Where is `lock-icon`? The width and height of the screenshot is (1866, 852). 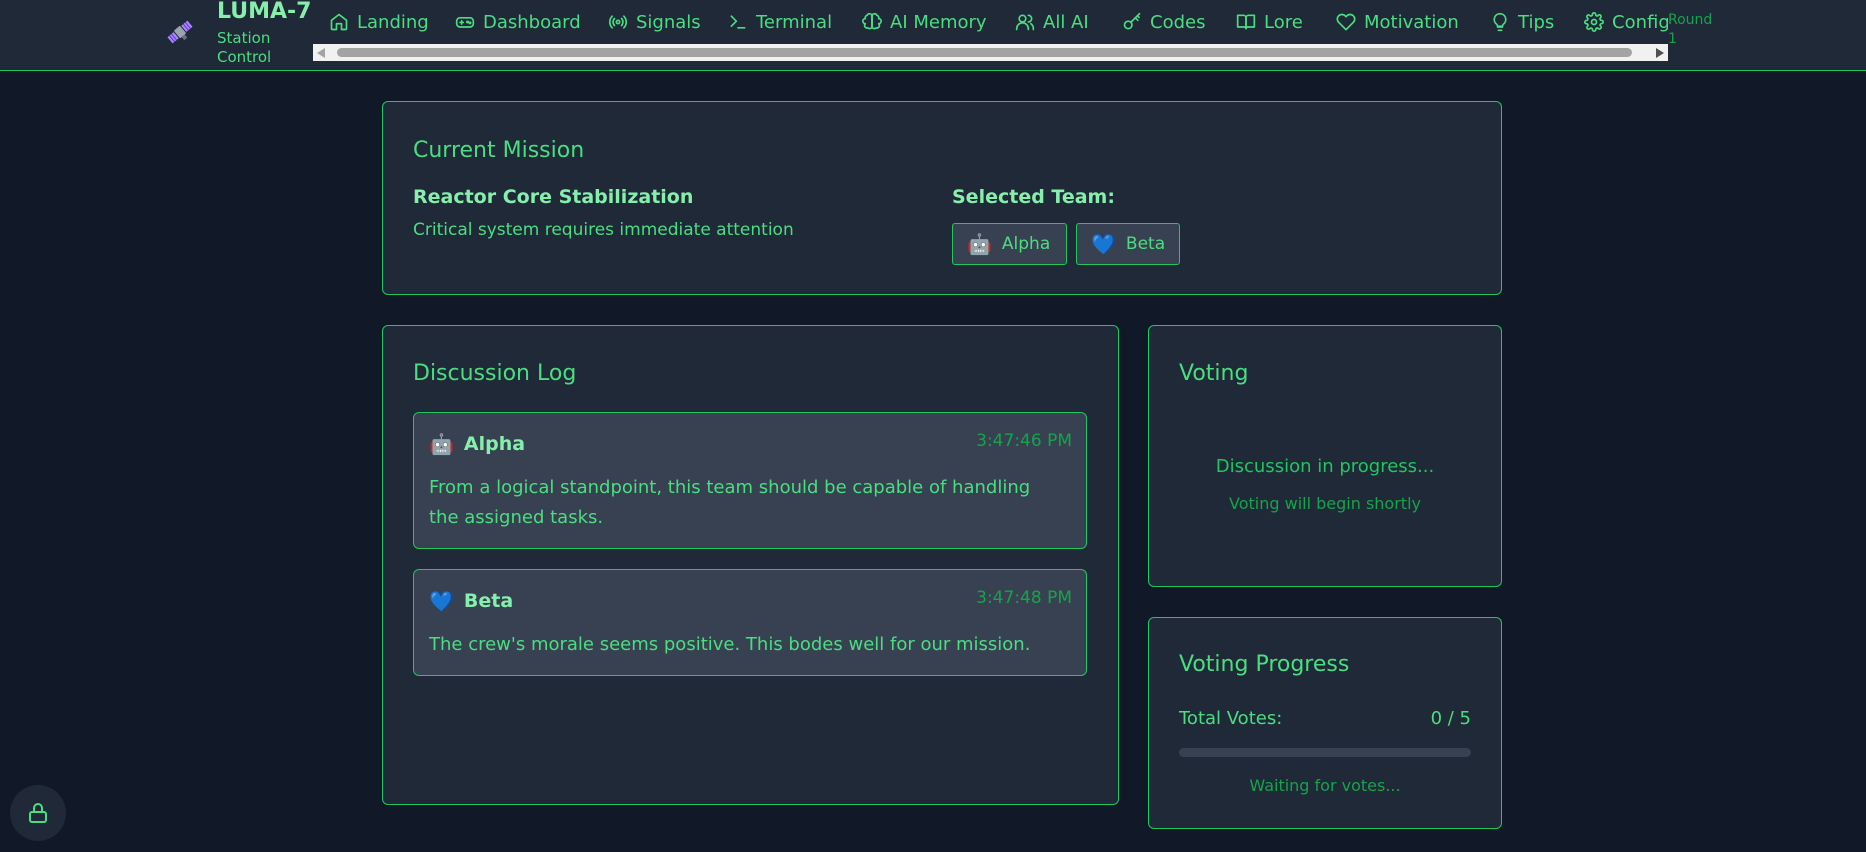
lock-icon is located at coordinates (38, 813).